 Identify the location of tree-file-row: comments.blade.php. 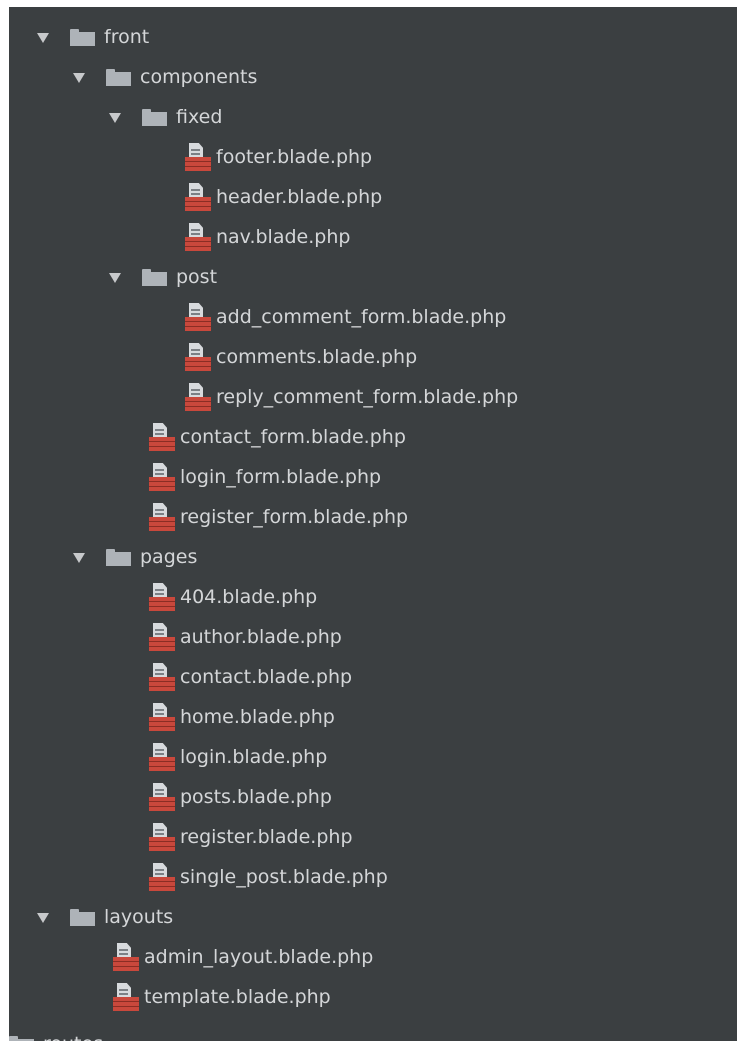
(301, 357).